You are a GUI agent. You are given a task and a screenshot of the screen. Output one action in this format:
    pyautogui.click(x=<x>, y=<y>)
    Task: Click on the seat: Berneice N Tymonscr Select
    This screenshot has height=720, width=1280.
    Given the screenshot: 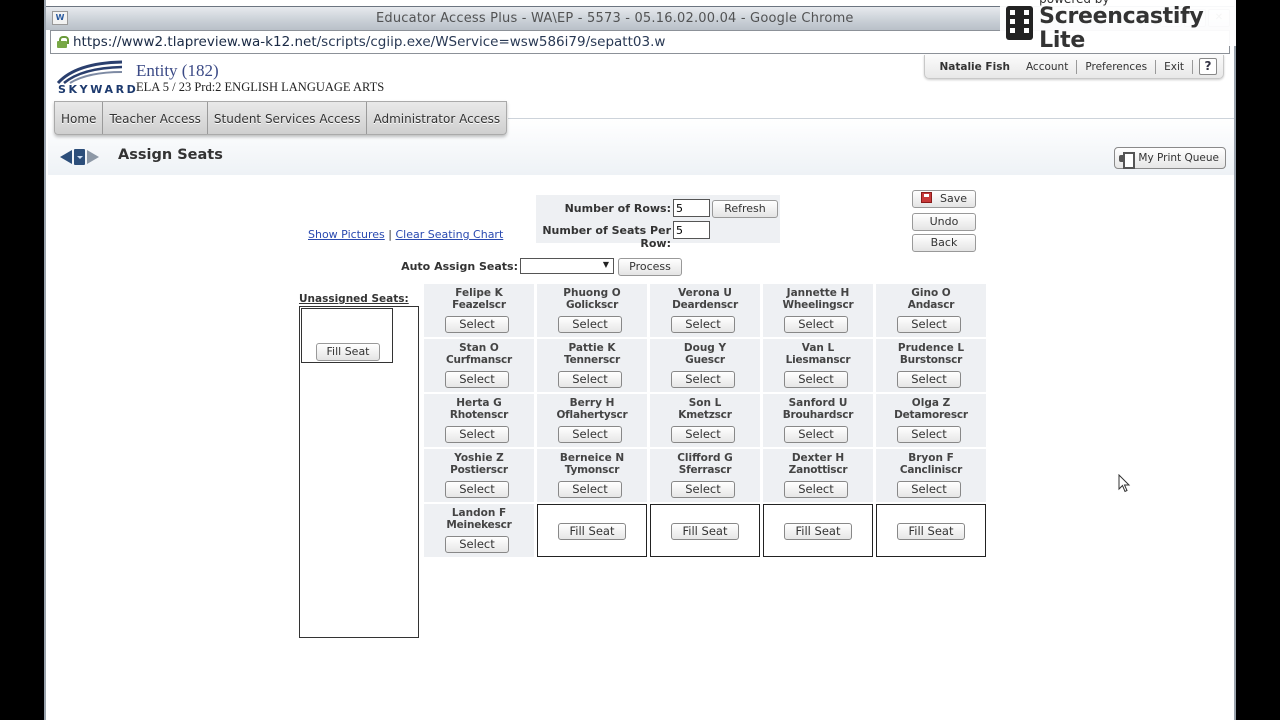 What is the action you would take?
    pyautogui.click(x=592, y=475)
    